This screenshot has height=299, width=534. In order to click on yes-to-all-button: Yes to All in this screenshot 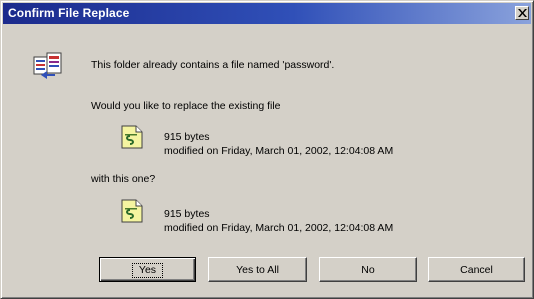, I will do `click(257, 269)`.